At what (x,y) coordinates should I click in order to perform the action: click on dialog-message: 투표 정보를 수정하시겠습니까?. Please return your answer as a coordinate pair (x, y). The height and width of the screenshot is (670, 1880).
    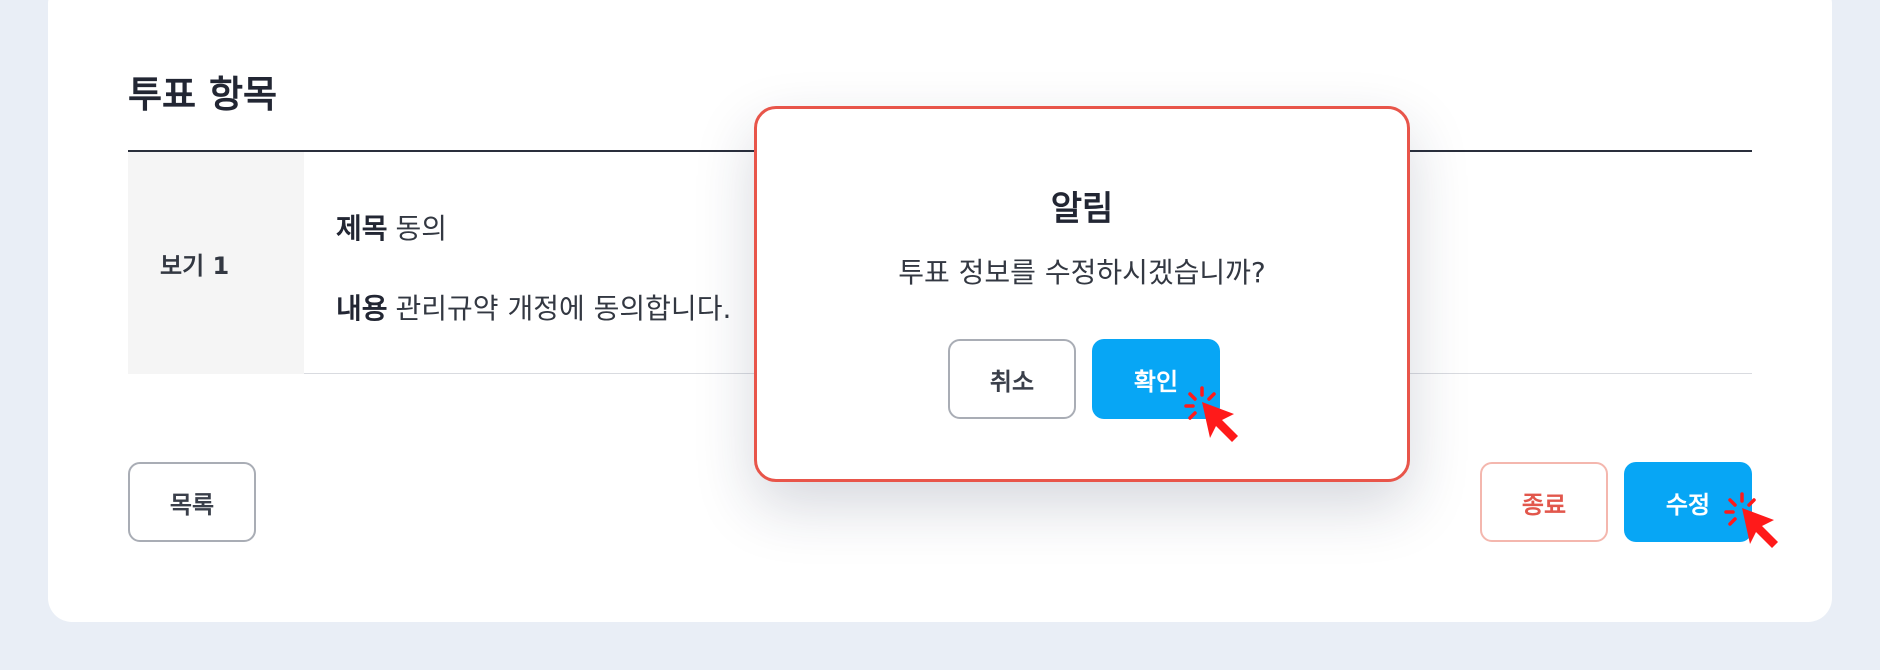
    Looking at the image, I should click on (1082, 272).